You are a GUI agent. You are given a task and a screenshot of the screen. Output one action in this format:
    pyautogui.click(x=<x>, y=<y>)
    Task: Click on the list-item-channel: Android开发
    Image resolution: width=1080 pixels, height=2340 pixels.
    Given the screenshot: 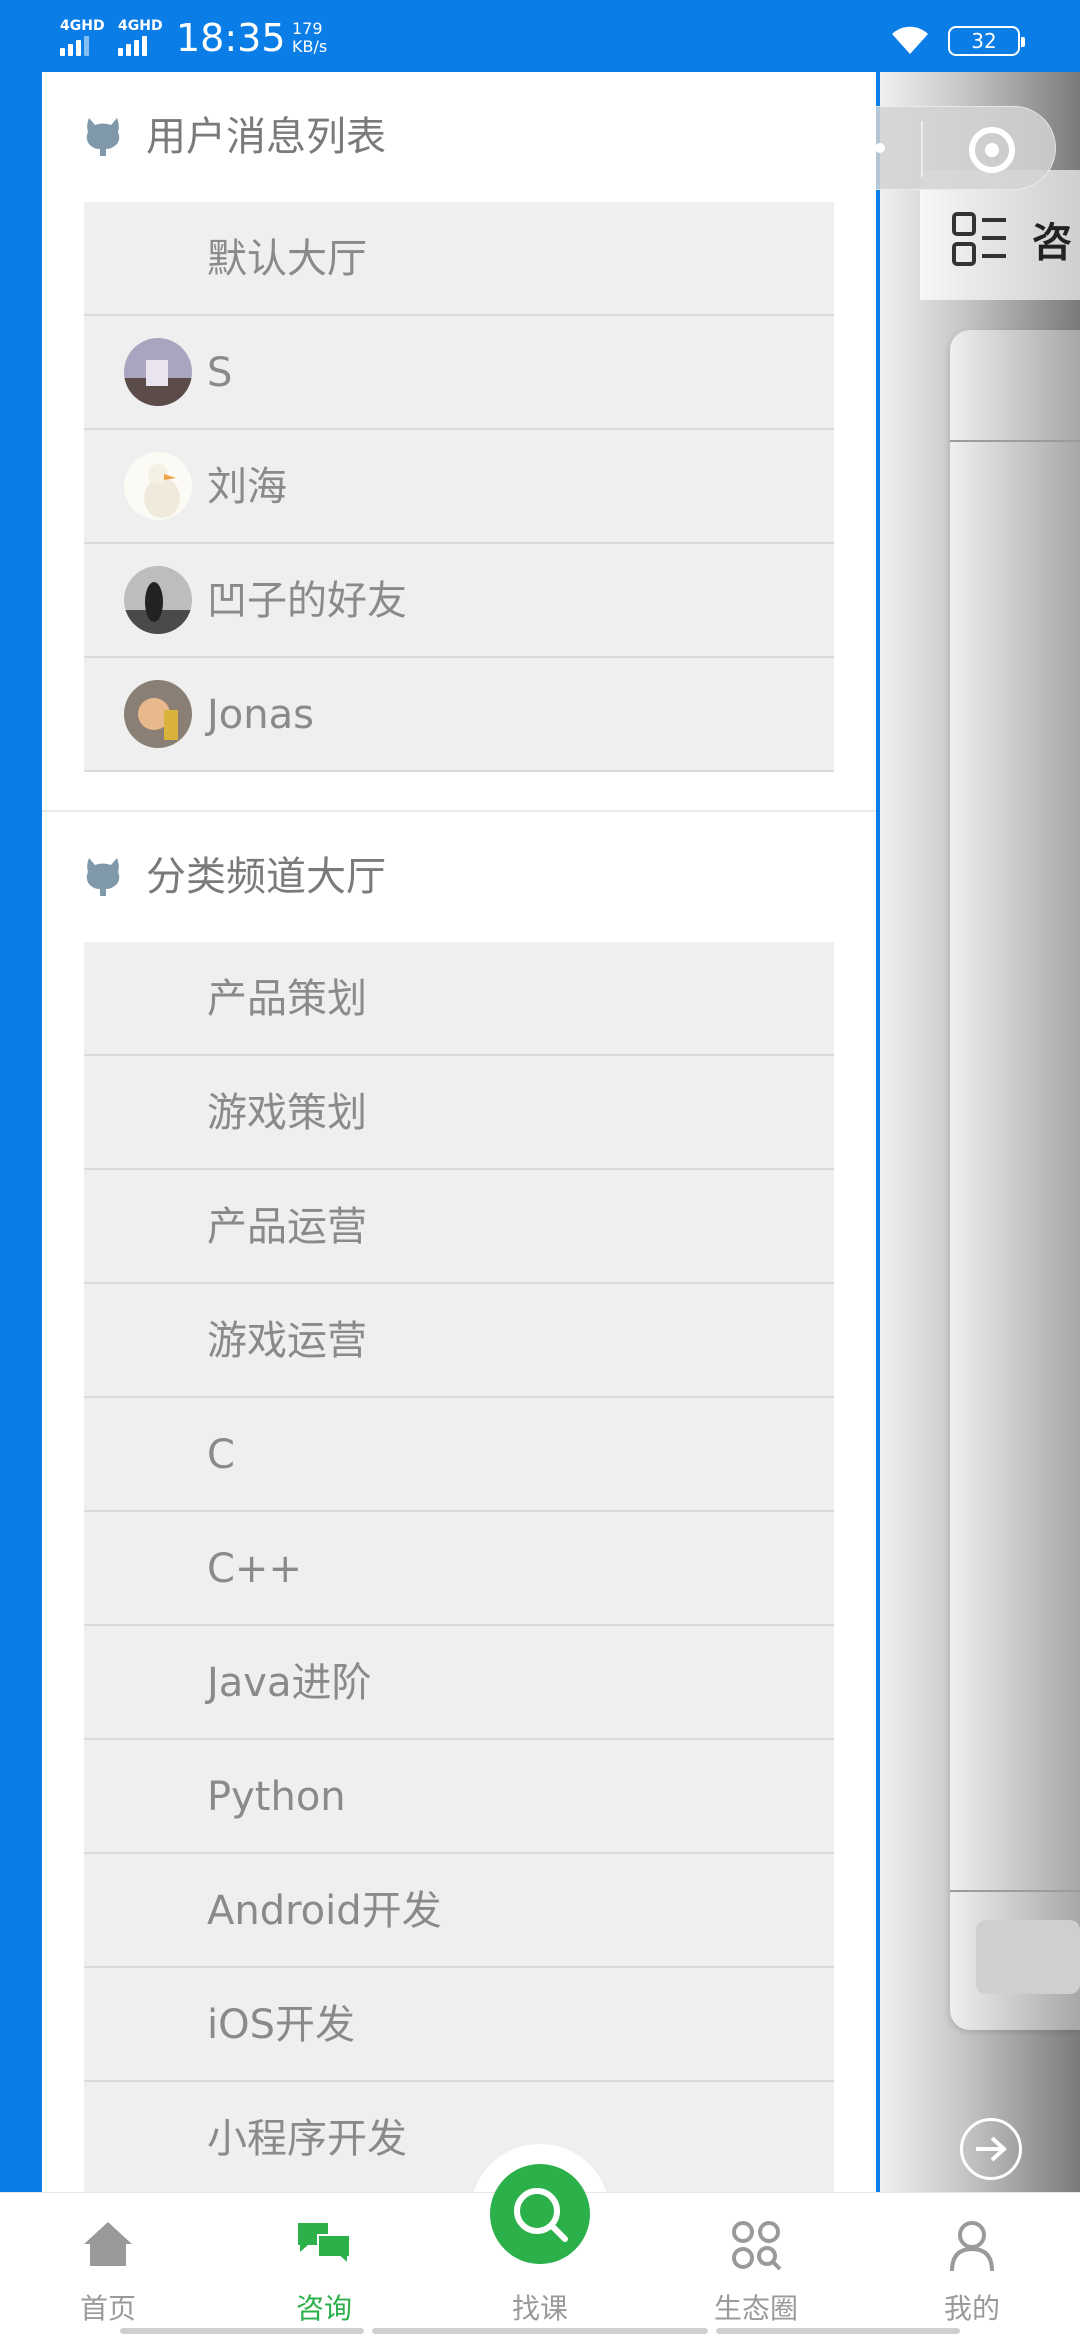 What is the action you would take?
    pyautogui.click(x=459, y=1911)
    